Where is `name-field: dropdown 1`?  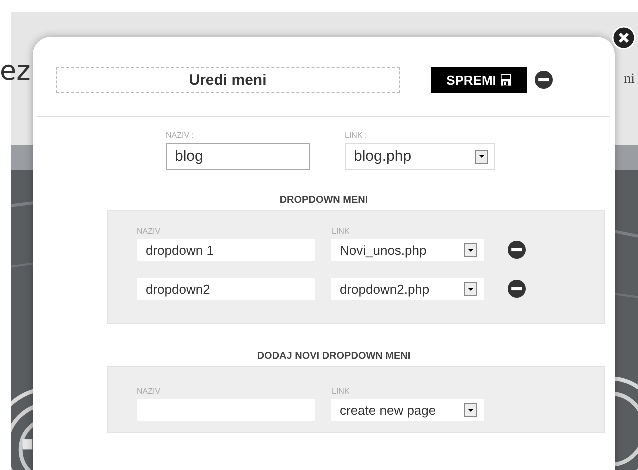 name-field: dropdown 1 is located at coordinates (226, 250).